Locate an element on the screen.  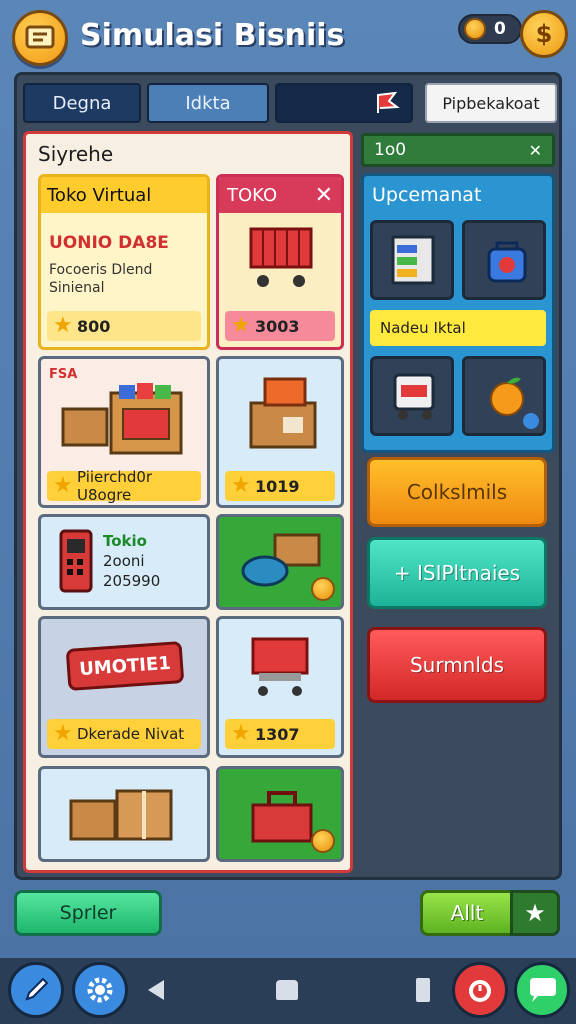
gear-icon is located at coordinates (100, 990).